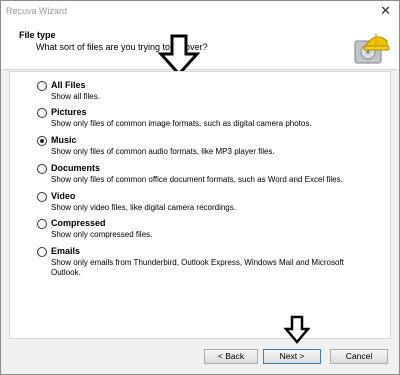 The width and height of the screenshot is (400, 375). Describe the element at coordinates (37, 11) in the screenshot. I see `window-title: Recuva Wizard` at that location.